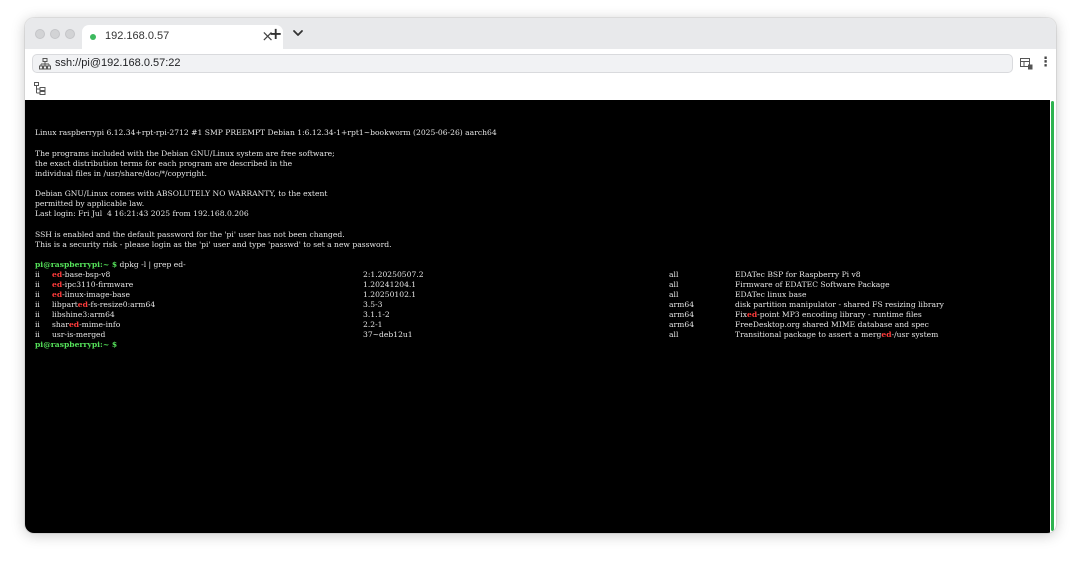 Image resolution: width=1080 pixels, height=563 pixels. I want to click on tab-ssh-session: 192.168.0.57 ×, so click(182, 37).